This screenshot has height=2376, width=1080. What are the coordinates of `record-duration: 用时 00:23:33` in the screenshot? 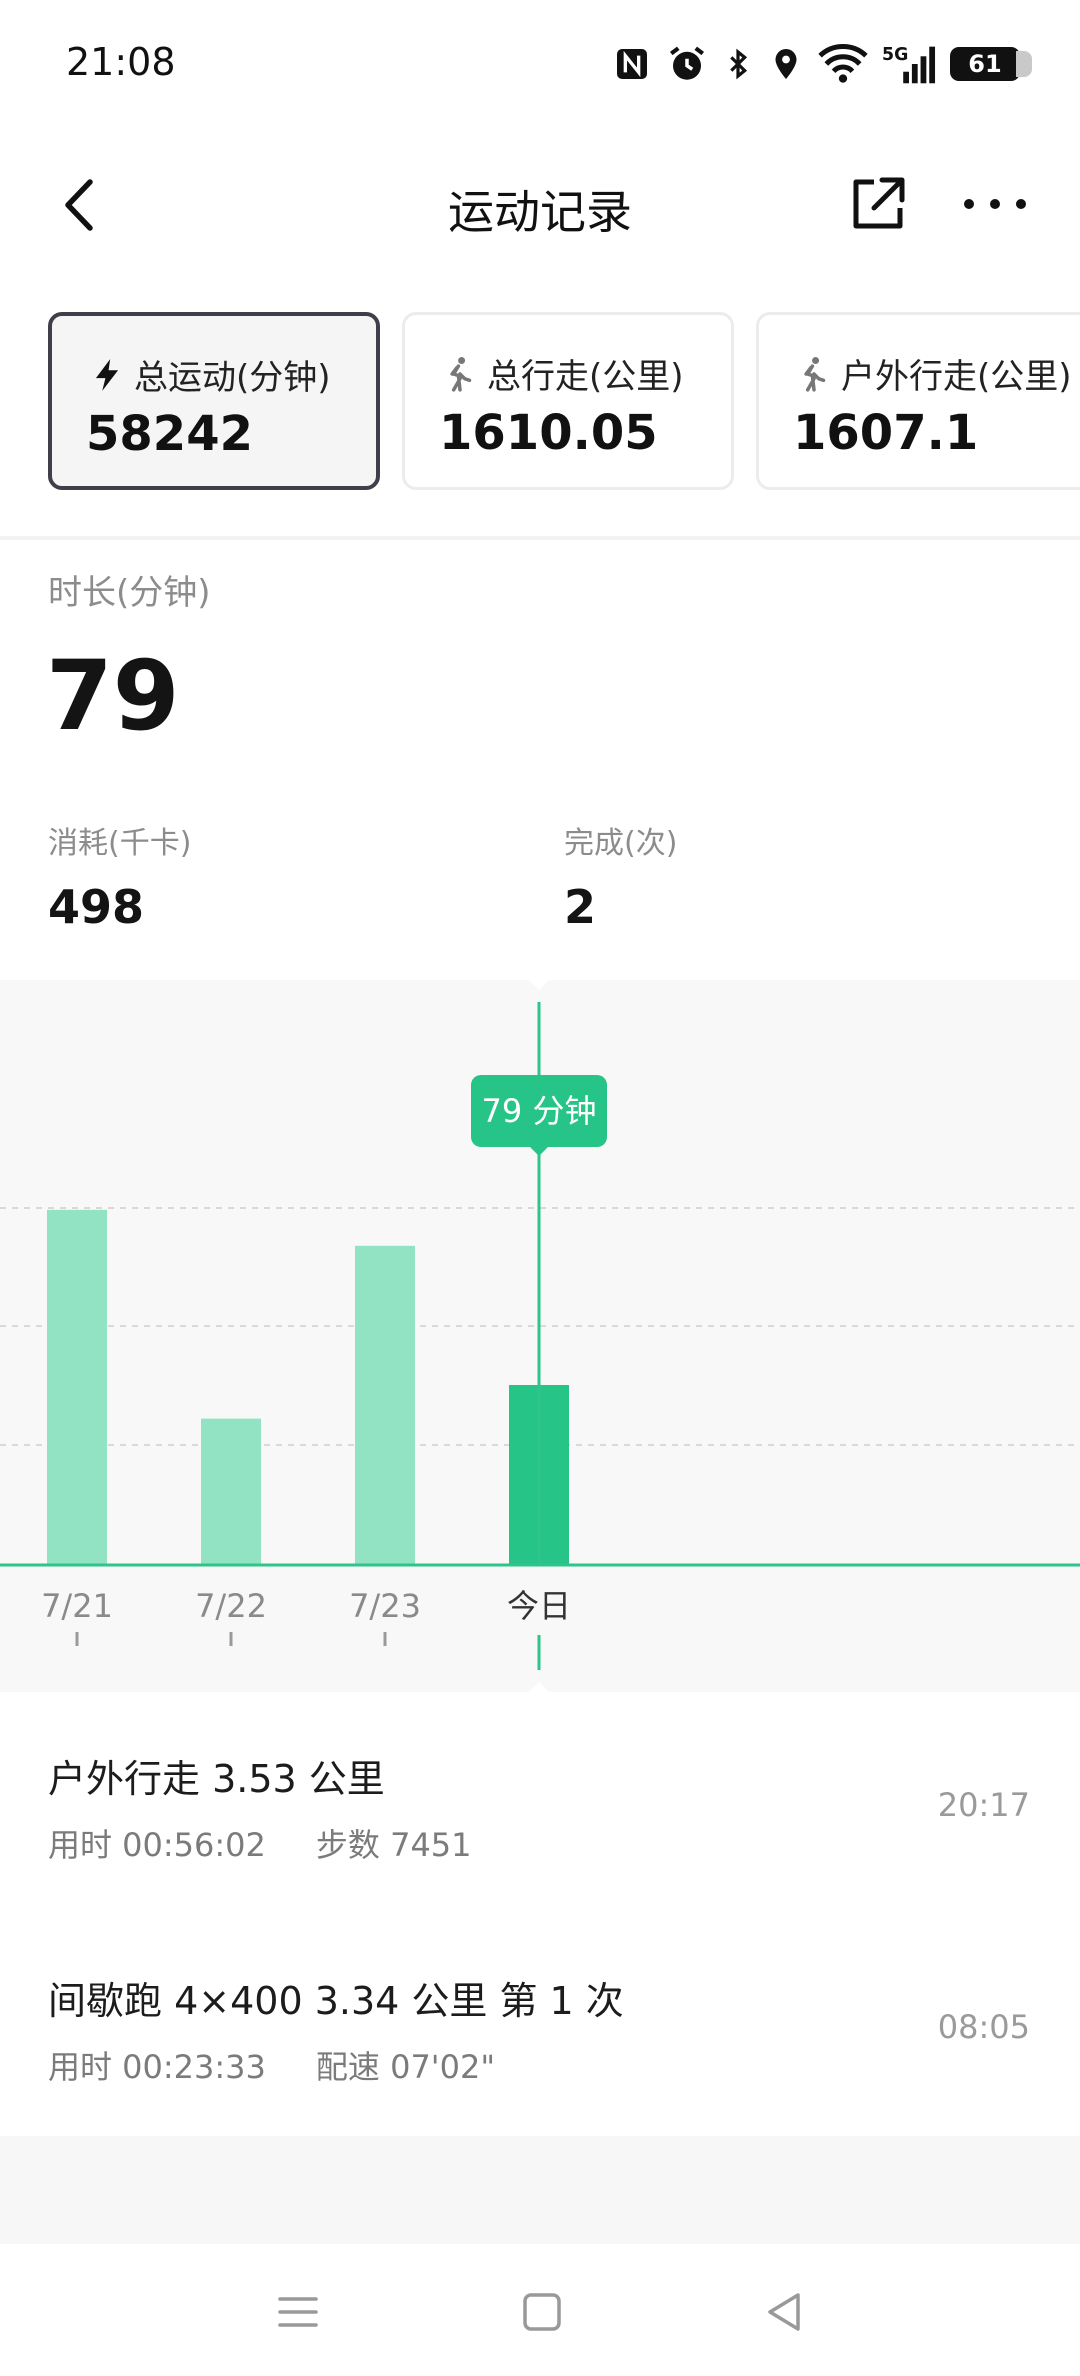 It's located at (157, 2067).